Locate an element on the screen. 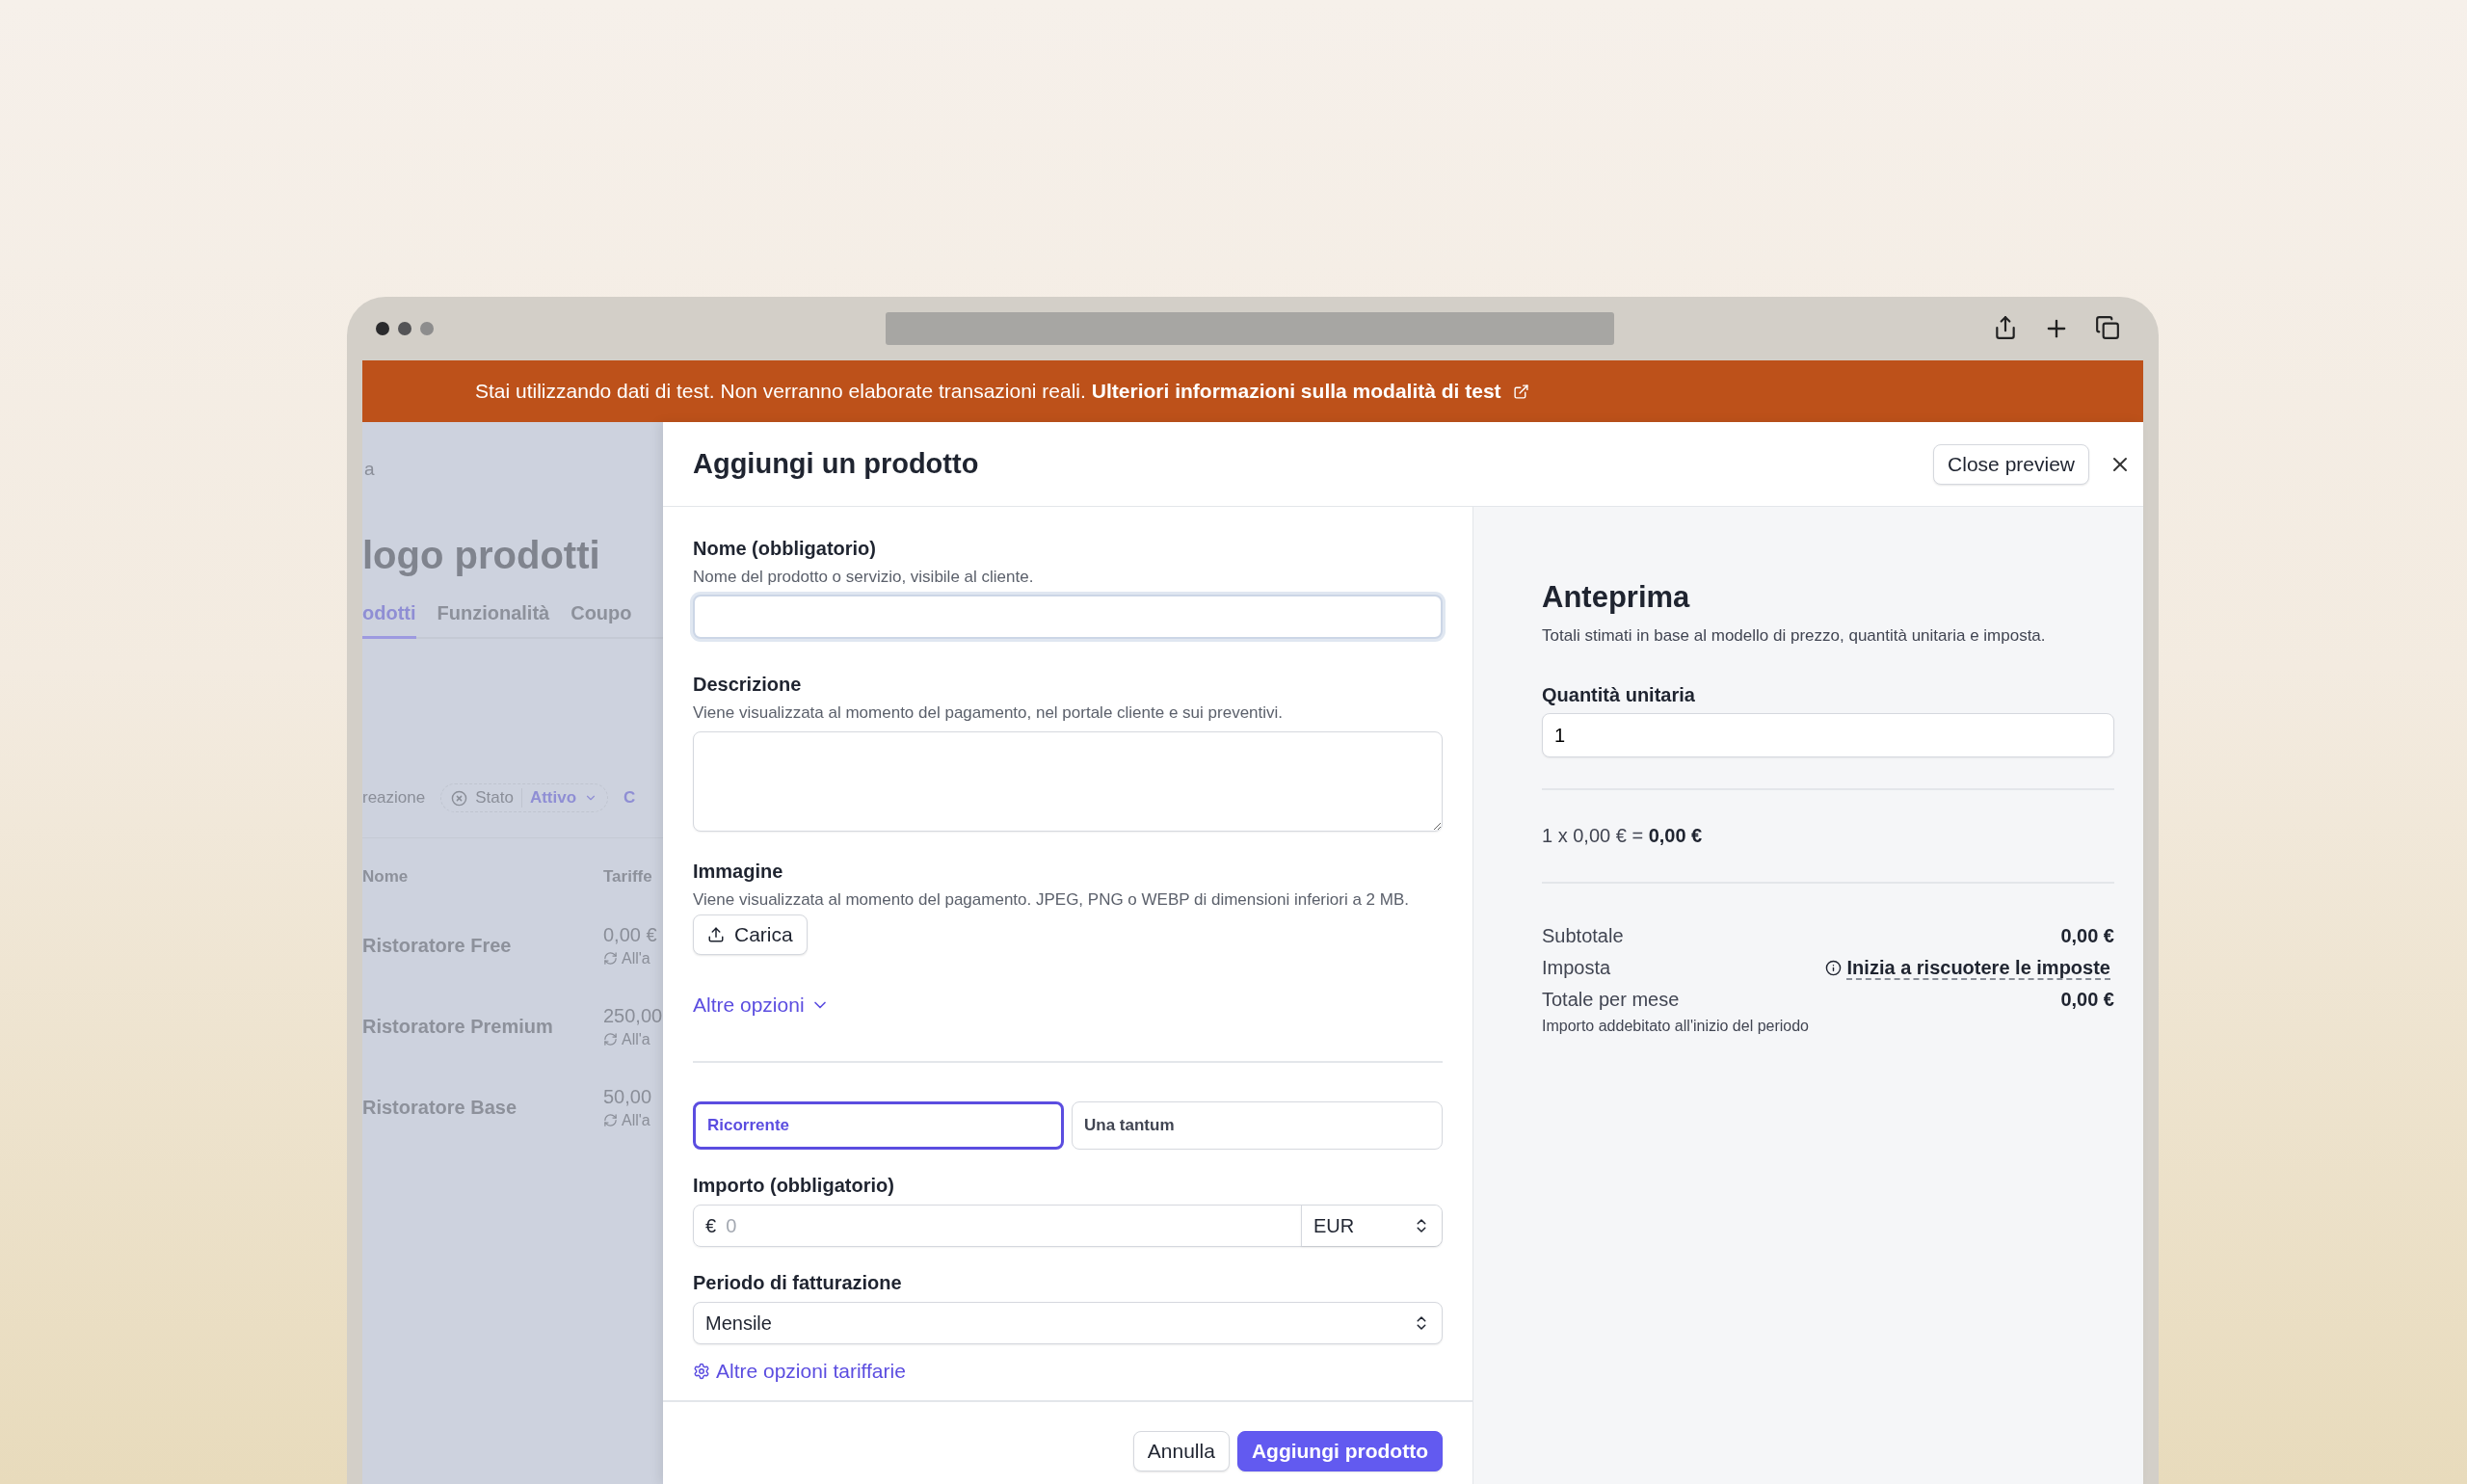  modal-title: Aggiungi un prodotto is located at coordinates (836, 464).